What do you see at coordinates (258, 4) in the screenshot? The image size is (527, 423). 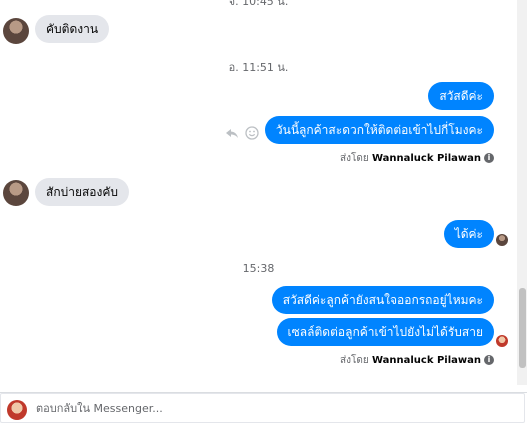 I see `timestamp: จ. 10:45 น.` at bounding box center [258, 4].